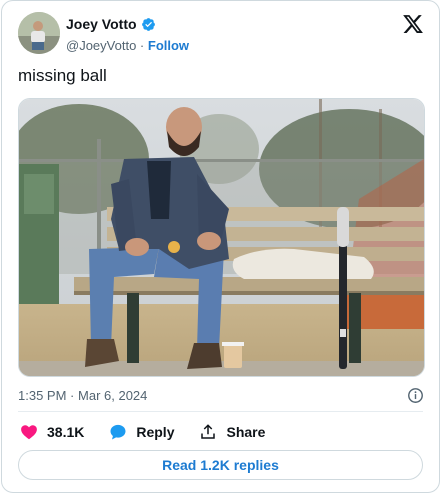 This screenshot has width=443, height=496. Describe the element at coordinates (415, 395) in the screenshot. I see `info-icon` at that location.